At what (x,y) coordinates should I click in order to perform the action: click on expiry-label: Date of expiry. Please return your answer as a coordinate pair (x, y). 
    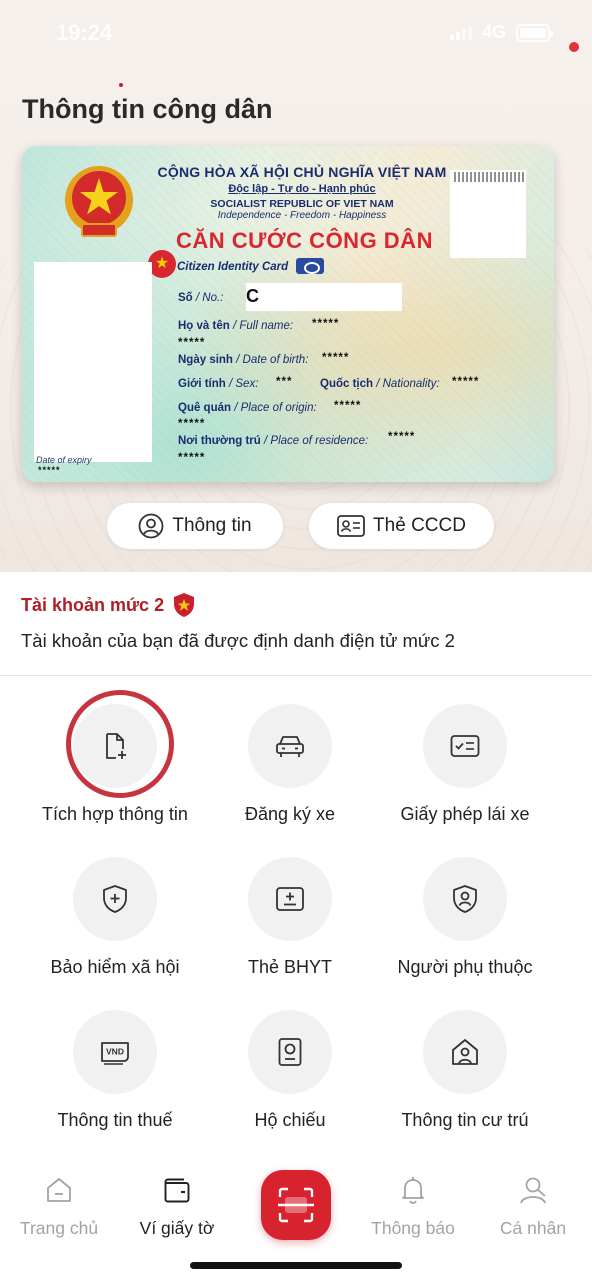
    Looking at the image, I should click on (64, 460).